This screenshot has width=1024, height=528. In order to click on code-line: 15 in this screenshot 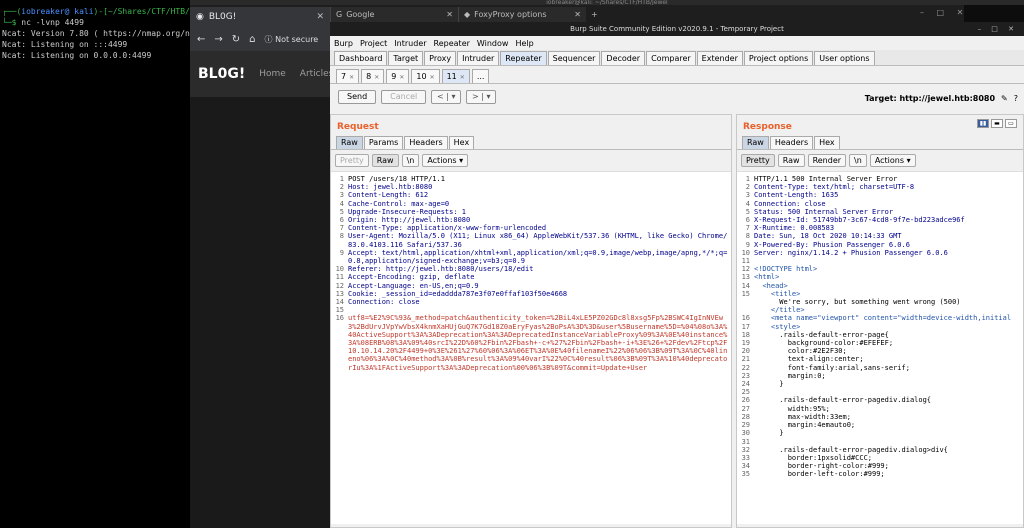, I will do `click(531, 310)`.